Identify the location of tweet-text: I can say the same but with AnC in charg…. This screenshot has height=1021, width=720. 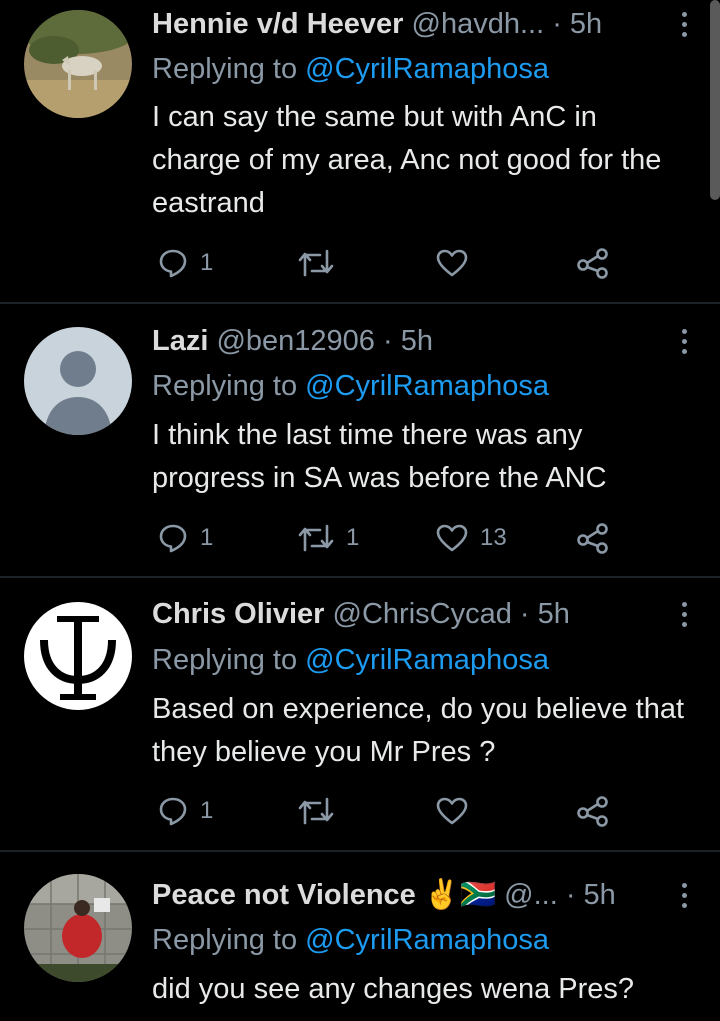
(407, 160).